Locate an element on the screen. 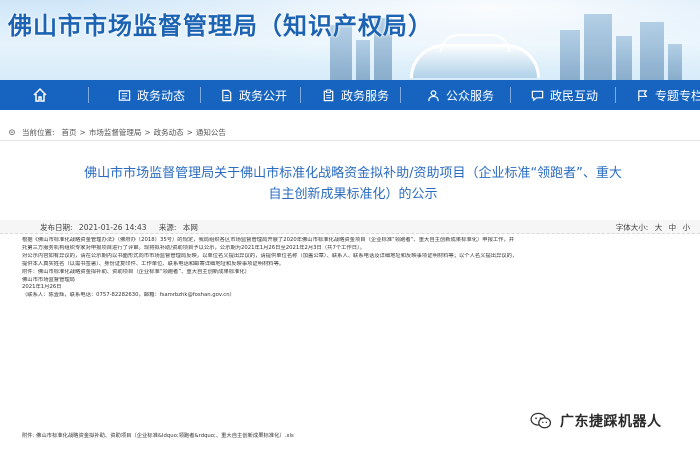 This screenshot has width=700, height=455. article-title-line2: 自主创新成果标准化）的公示 is located at coordinates (353, 194).